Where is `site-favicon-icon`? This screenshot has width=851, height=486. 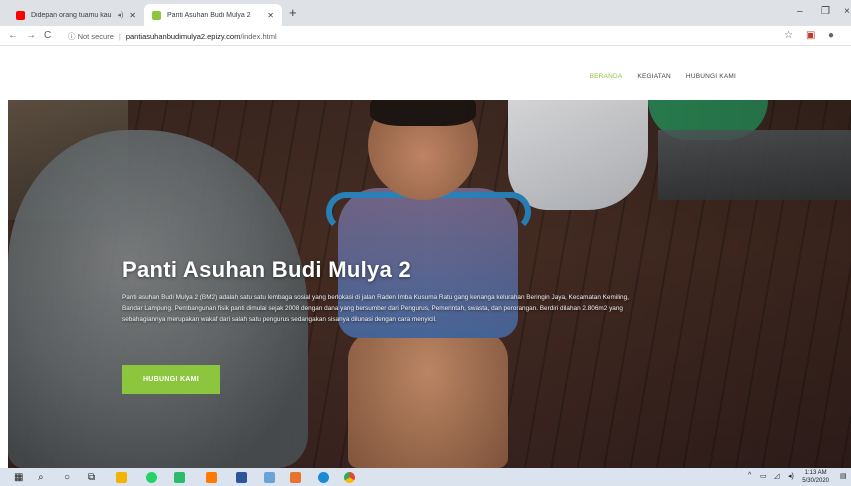 site-favicon-icon is located at coordinates (156, 15).